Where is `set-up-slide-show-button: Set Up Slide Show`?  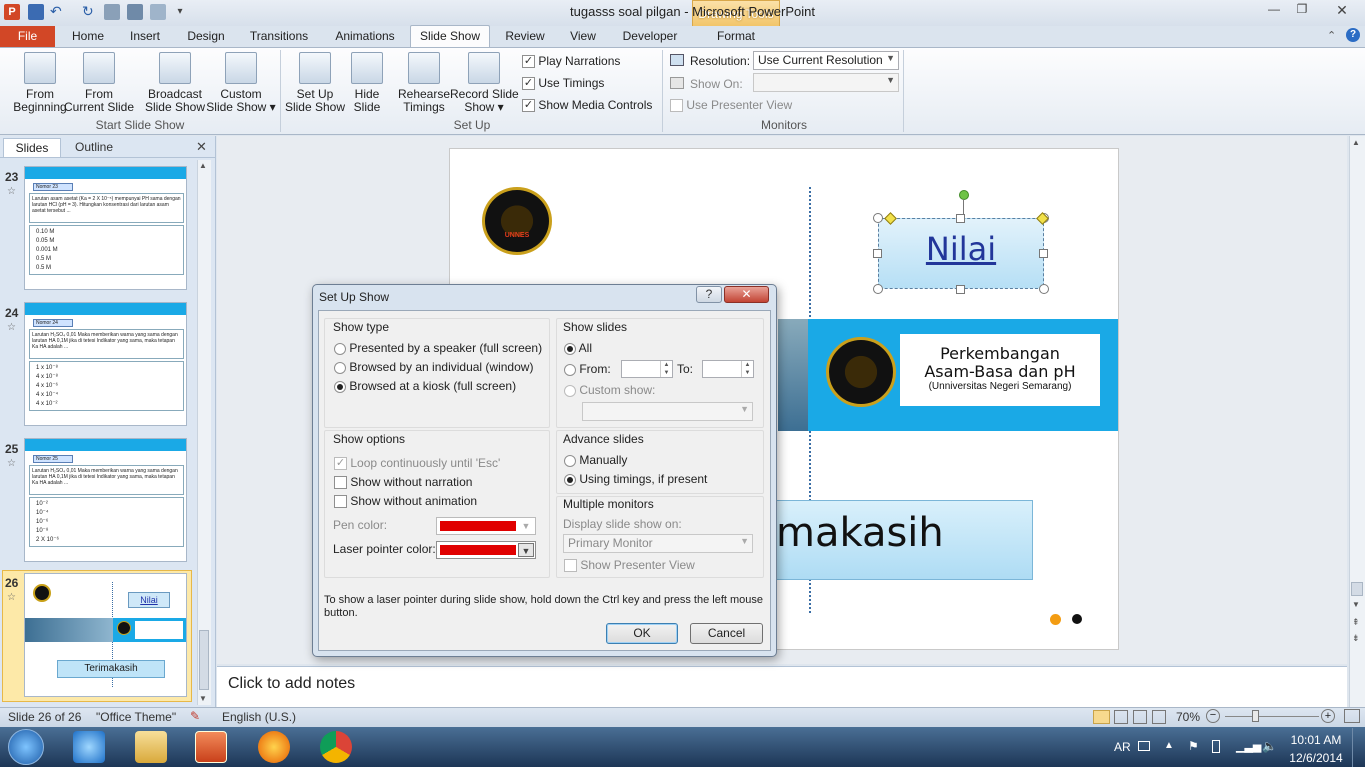 set-up-slide-show-button: Set Up Slide Show is located at coordinates (315, 83).